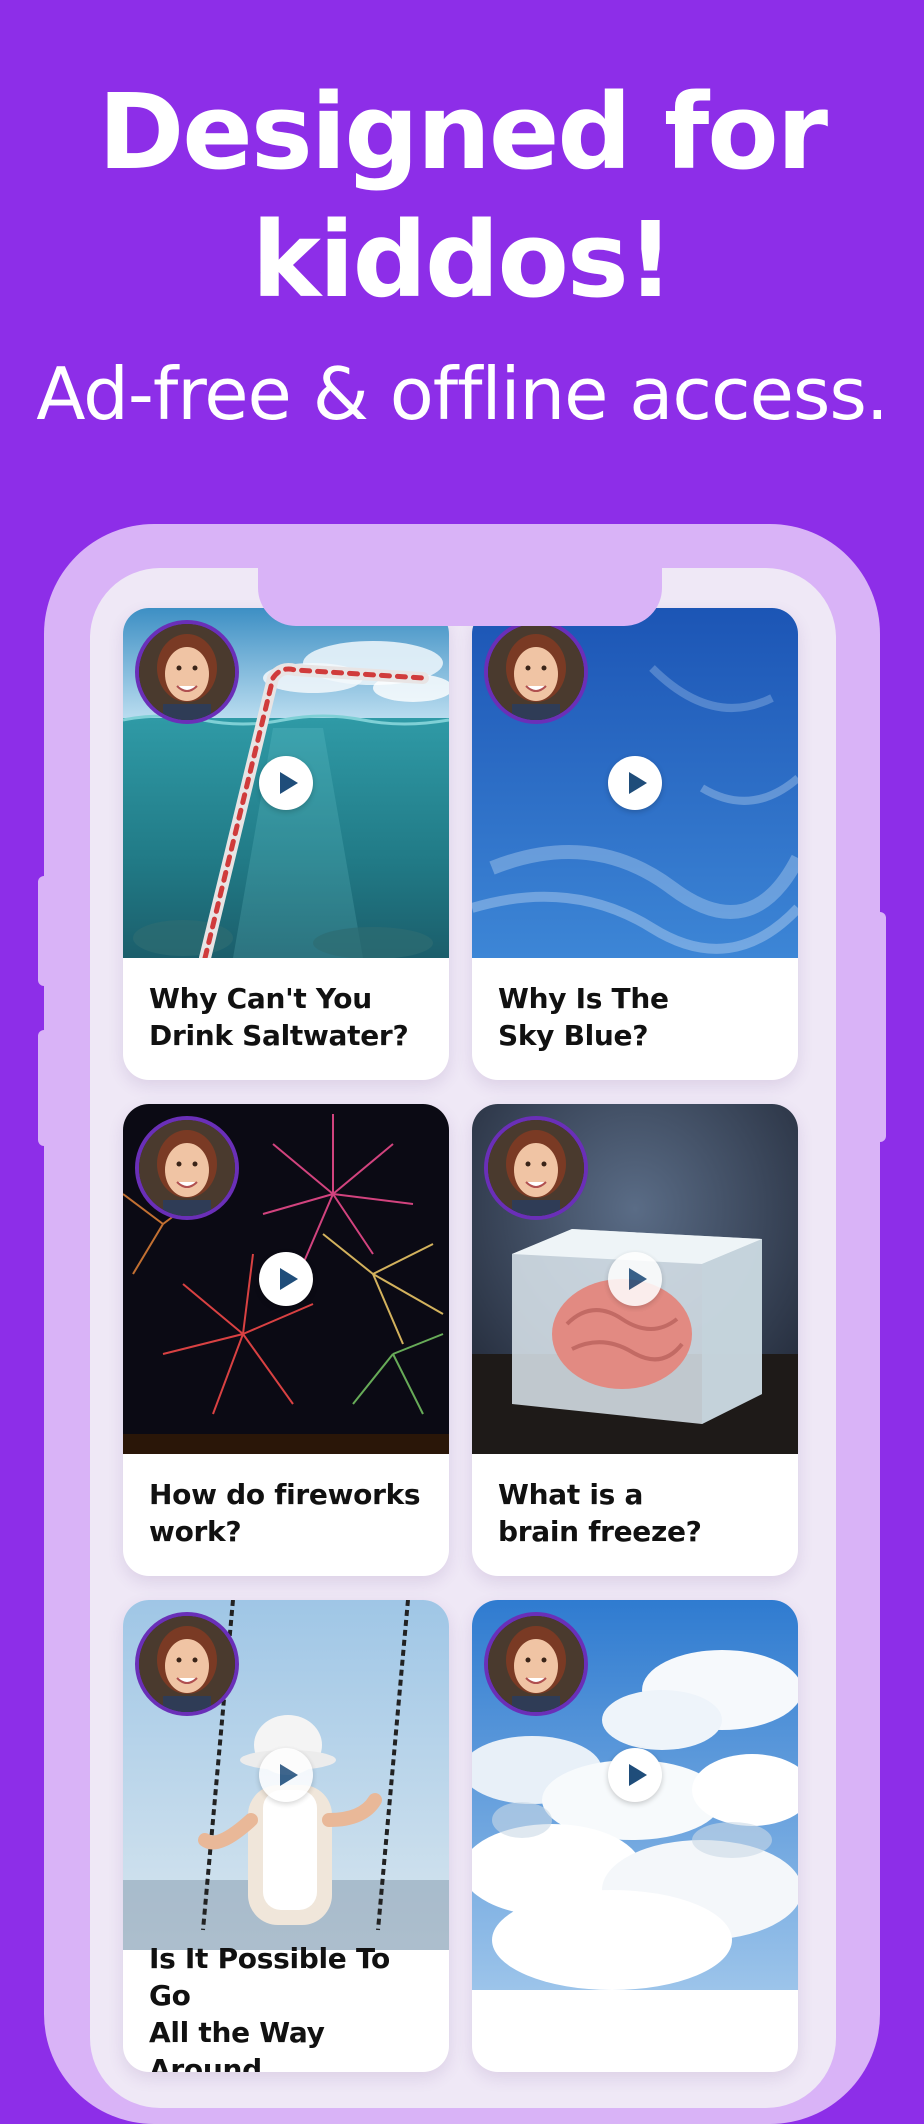 This screenshot has width=924, height=2124. Describe the element at coordinates (460, 591) in the screenshot. I see `phone-notch` at that location.